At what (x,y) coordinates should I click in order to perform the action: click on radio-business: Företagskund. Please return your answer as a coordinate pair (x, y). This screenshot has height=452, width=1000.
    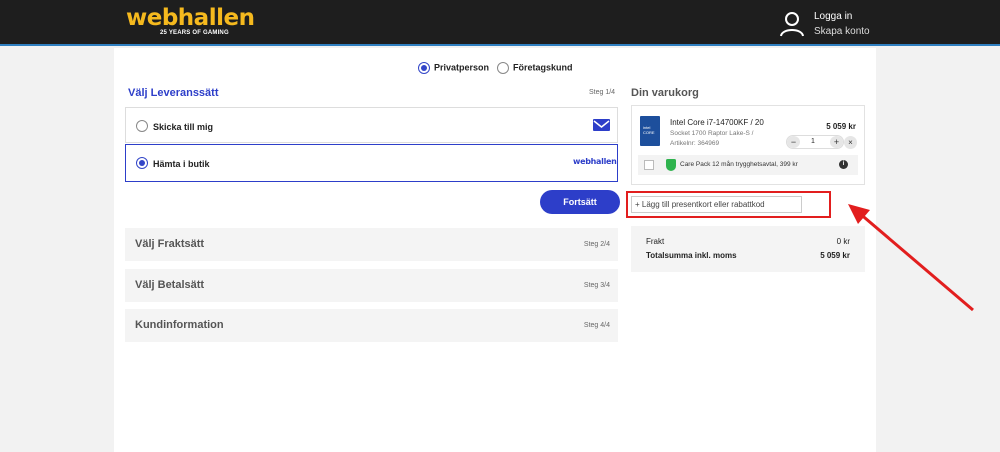
    Looking at the image, I should click on (535, 68).